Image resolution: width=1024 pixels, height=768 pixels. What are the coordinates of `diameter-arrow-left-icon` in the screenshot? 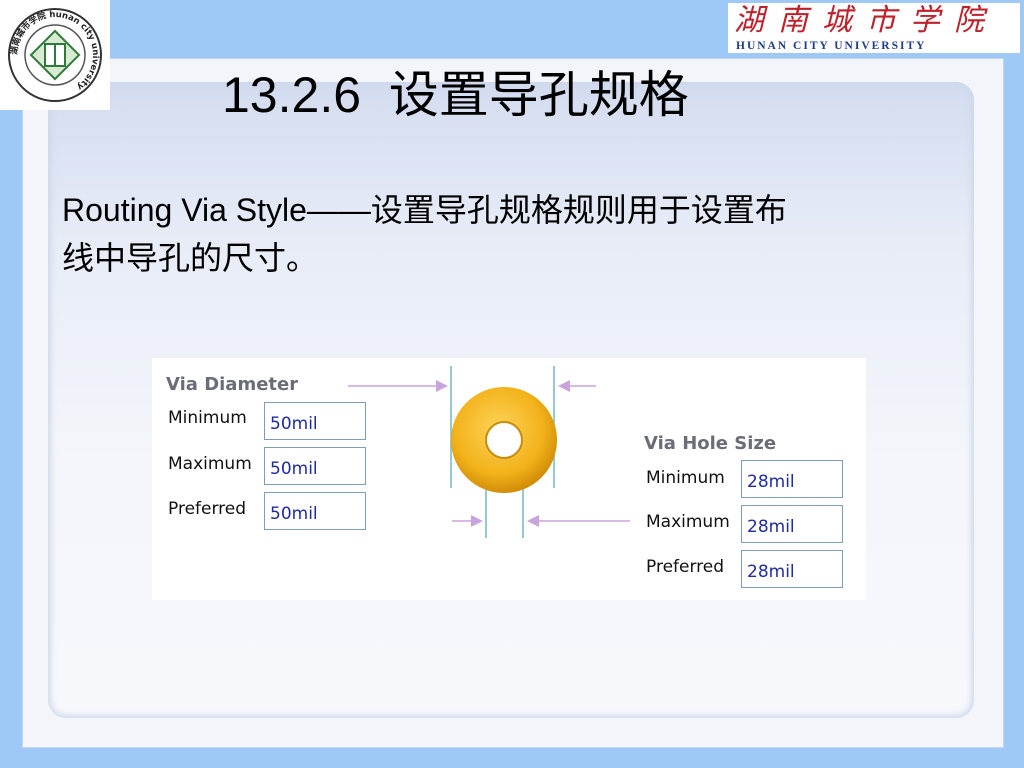 It's located at (577, 386).